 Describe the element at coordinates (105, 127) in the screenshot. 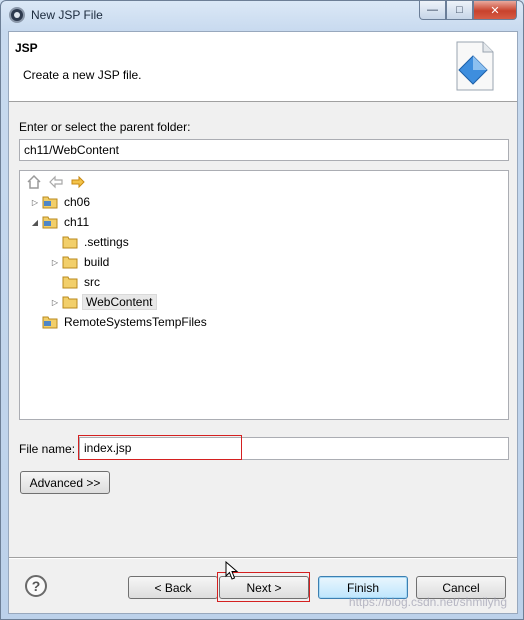

I see `parent-folder-label: Enter or select the parent folder:` at that location.